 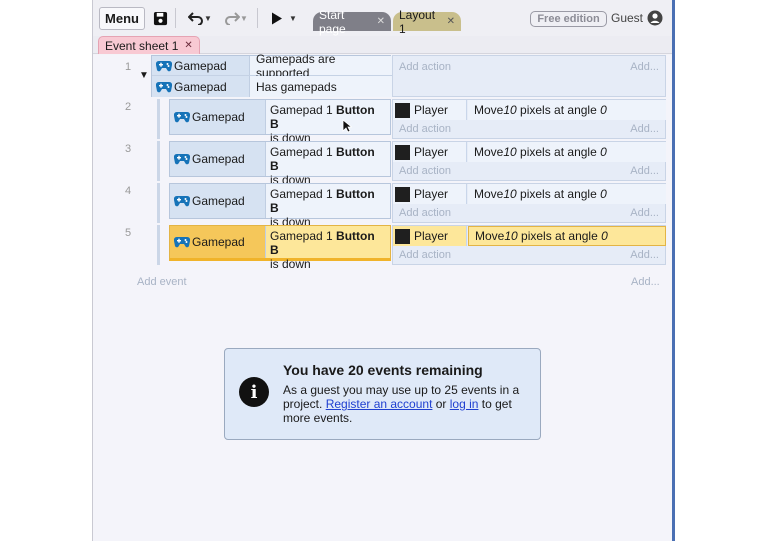 I want to click on save-icon, so click(x=160, y=18).